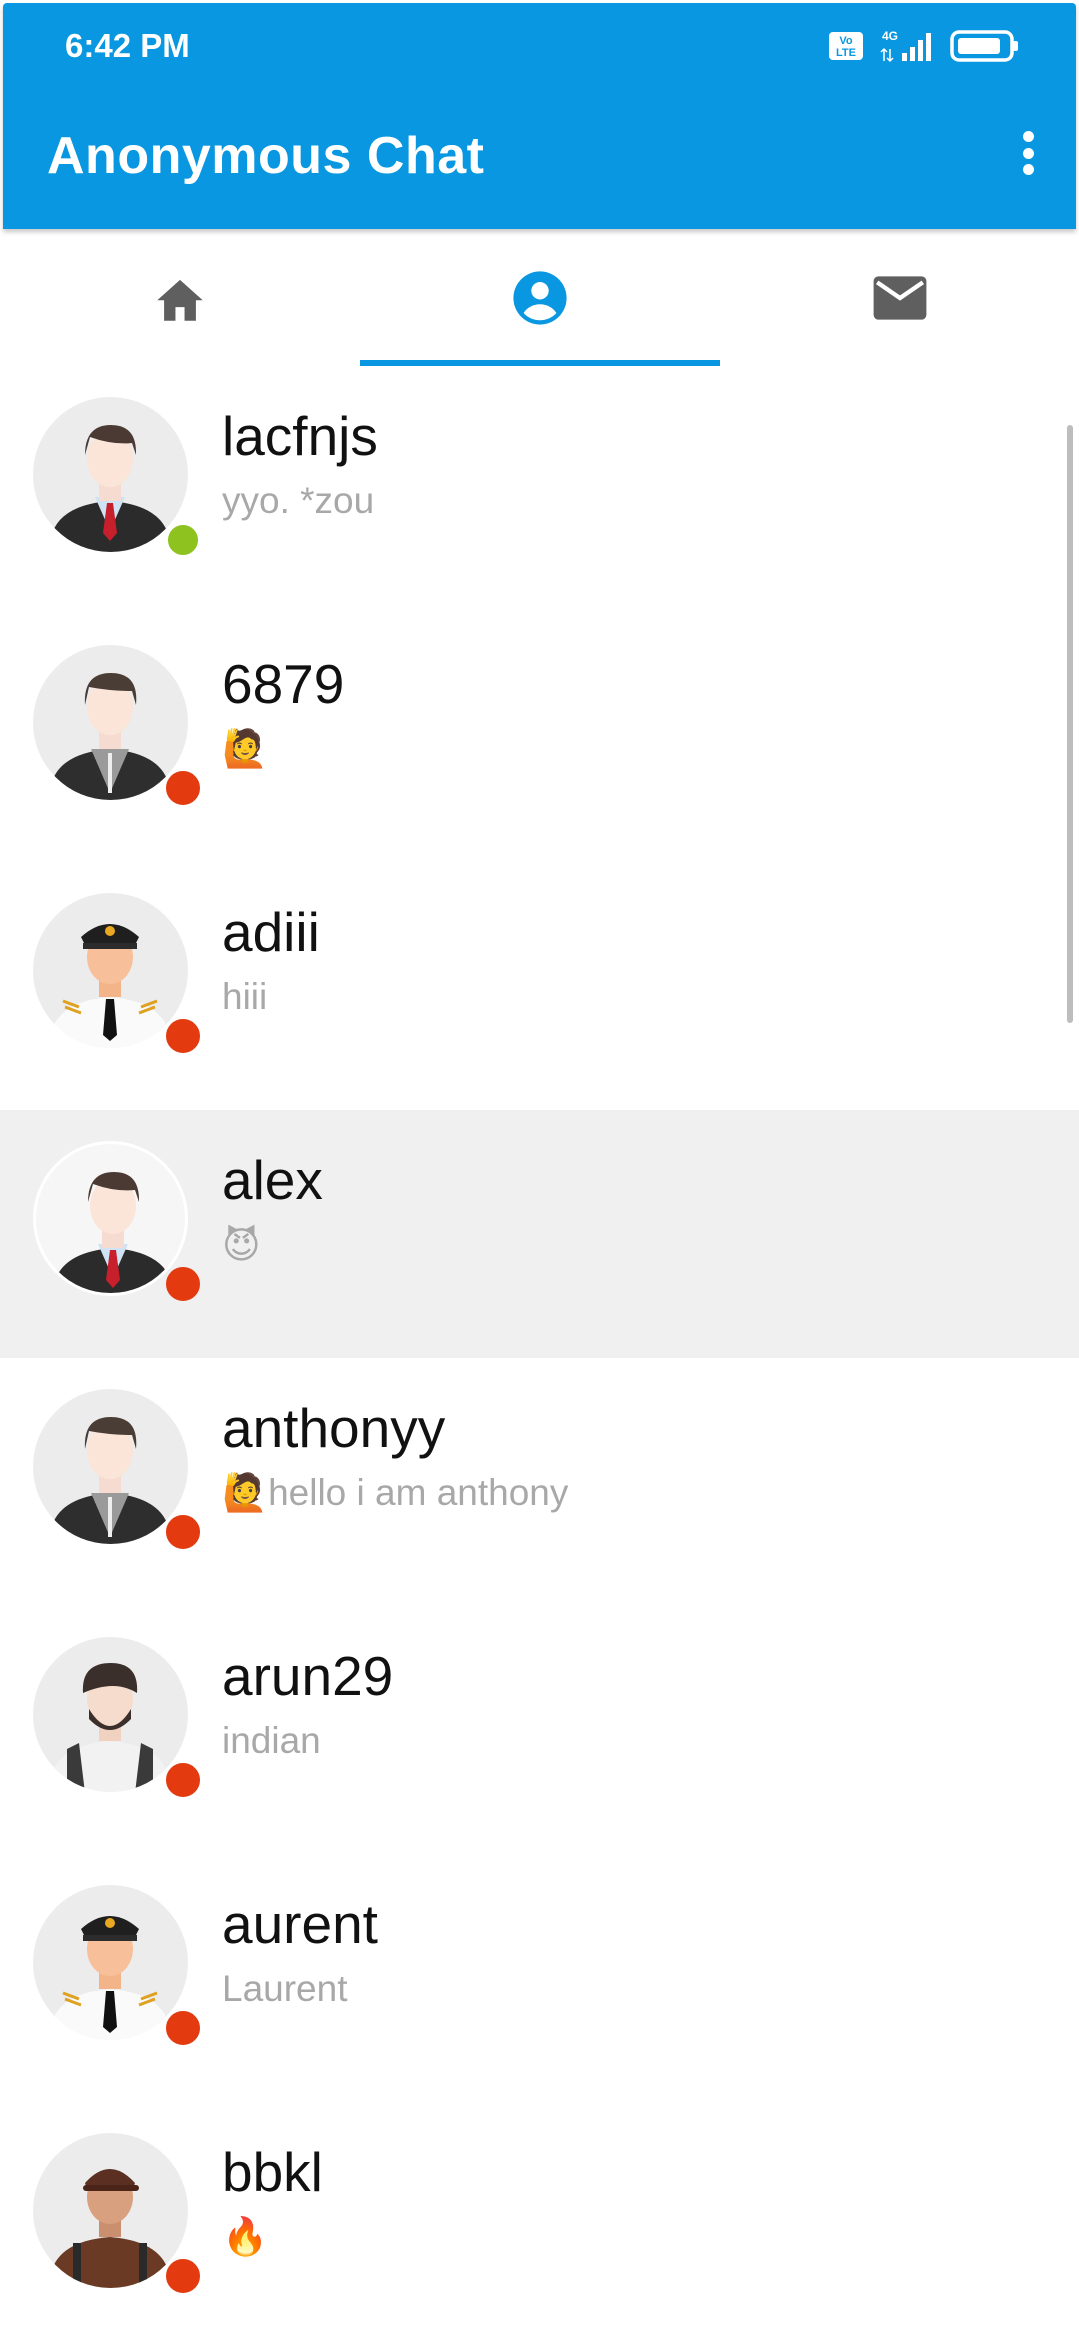 The width and height of the screenshot is (1079, 2350). Describe the element at coordinates (300, 1924) in the screenshot. I see `user-name: aurent` at that location.